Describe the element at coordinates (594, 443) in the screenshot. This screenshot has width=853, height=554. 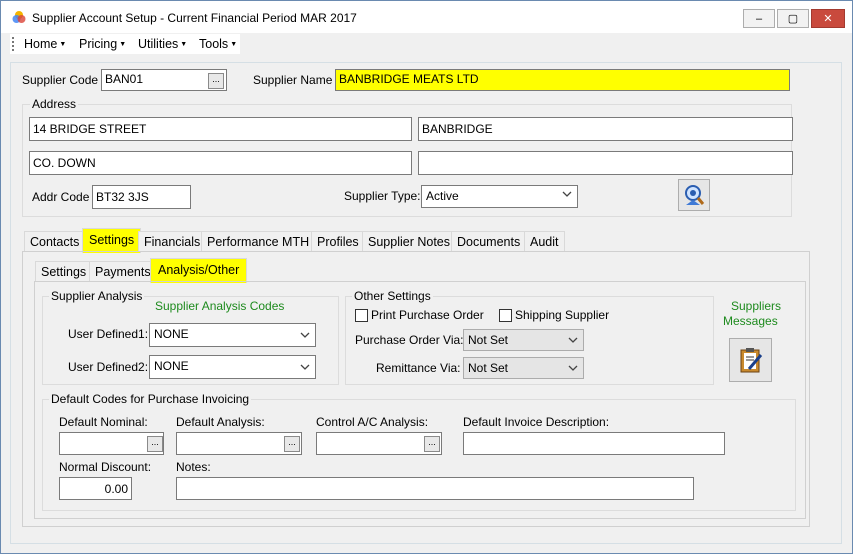
I see `default-invoice-description-field` at that location.